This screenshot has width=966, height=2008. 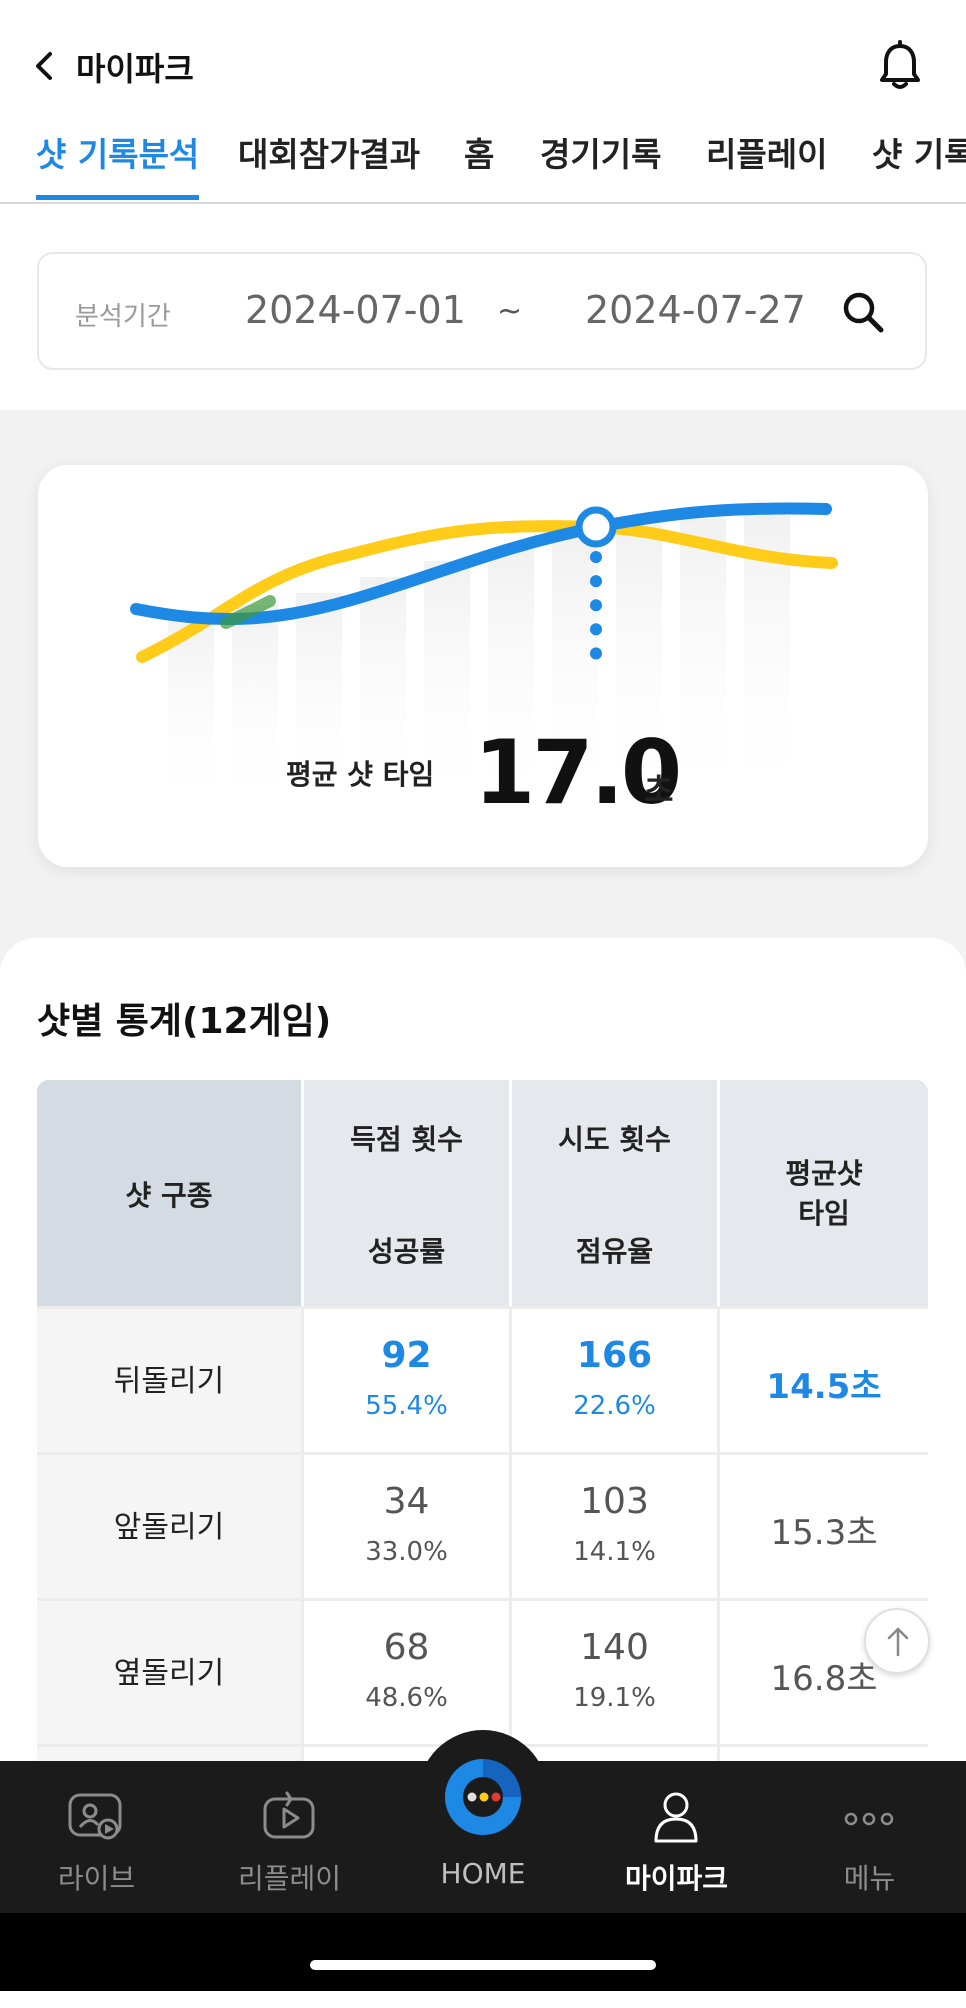 I want to click on tab-replay: 리플레이, so click(x=766, y=164).